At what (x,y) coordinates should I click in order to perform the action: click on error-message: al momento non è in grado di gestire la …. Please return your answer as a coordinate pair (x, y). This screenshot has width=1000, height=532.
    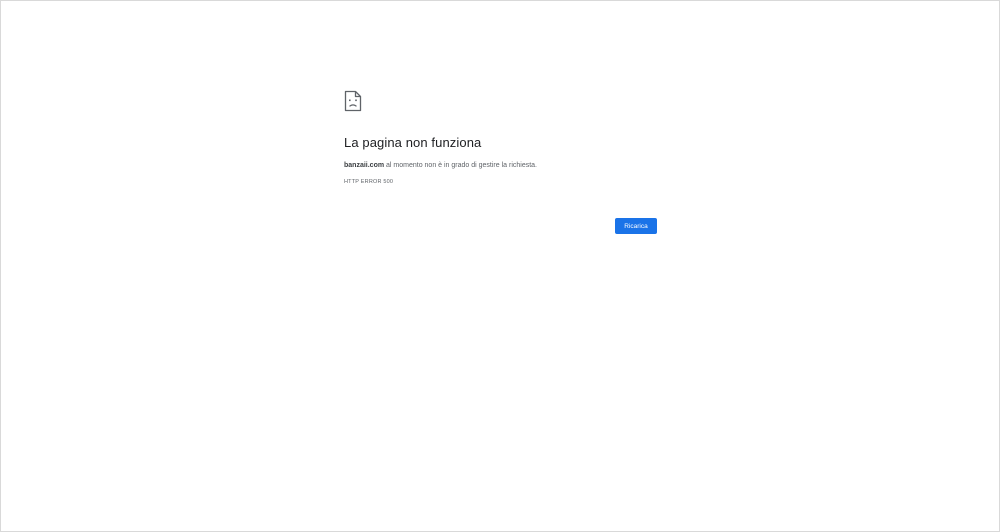
    Looking at the image, I should click on (460, 165).